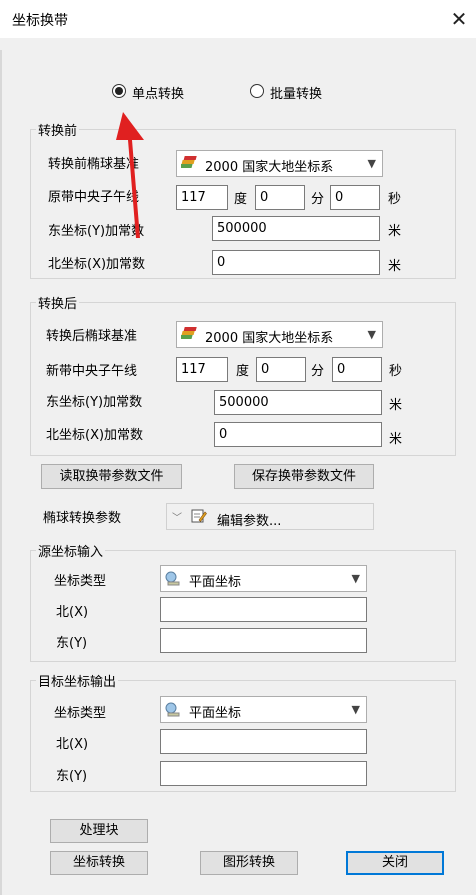 The height and width of the screenshot is (895, 476). What do you see at coordinates (238, 19) in the screenshot?
I see `title-bar` at bounding box center [238, 19].